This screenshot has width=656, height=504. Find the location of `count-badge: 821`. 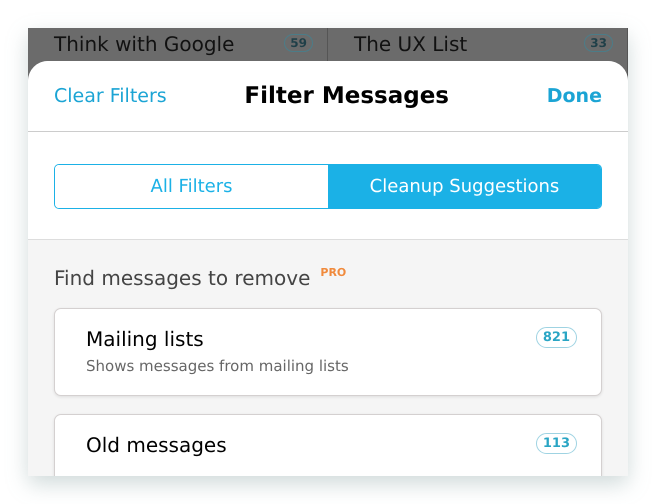

count-badge: 821 is located at coordinates (556, 337).